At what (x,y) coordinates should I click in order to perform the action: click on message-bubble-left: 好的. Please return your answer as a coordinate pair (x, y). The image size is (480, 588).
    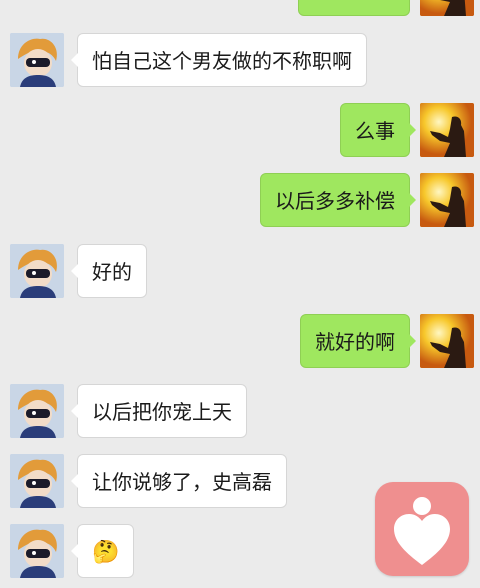
    Looking at the image, I should click on (109, 271).